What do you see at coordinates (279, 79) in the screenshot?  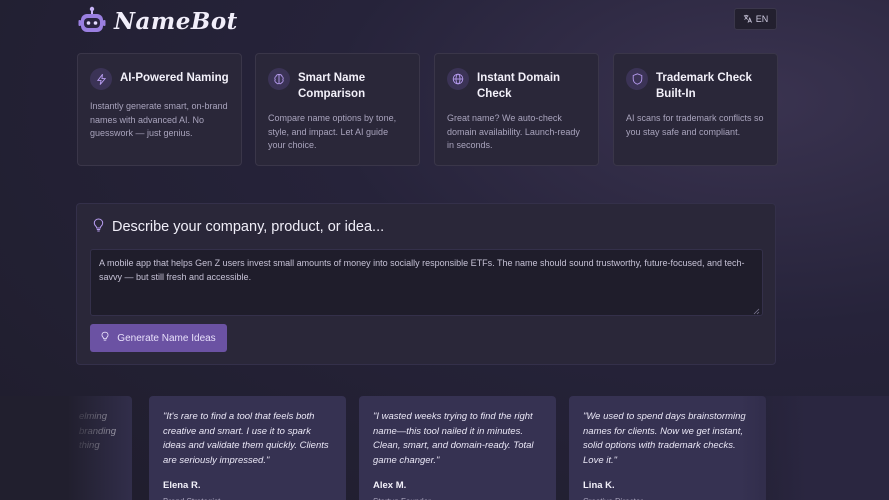 I see `brain-icon` at bounding box center [279, 79].